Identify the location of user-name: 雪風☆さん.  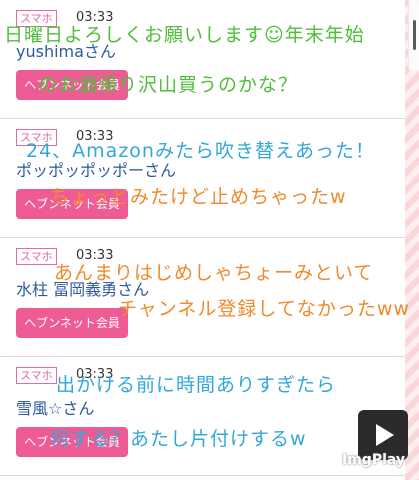
(55, 407).